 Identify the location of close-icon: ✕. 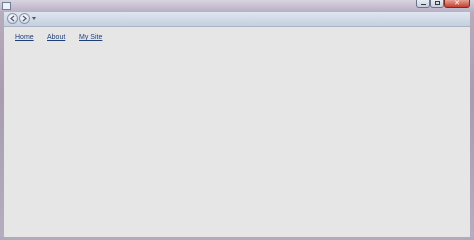
(457, 3).